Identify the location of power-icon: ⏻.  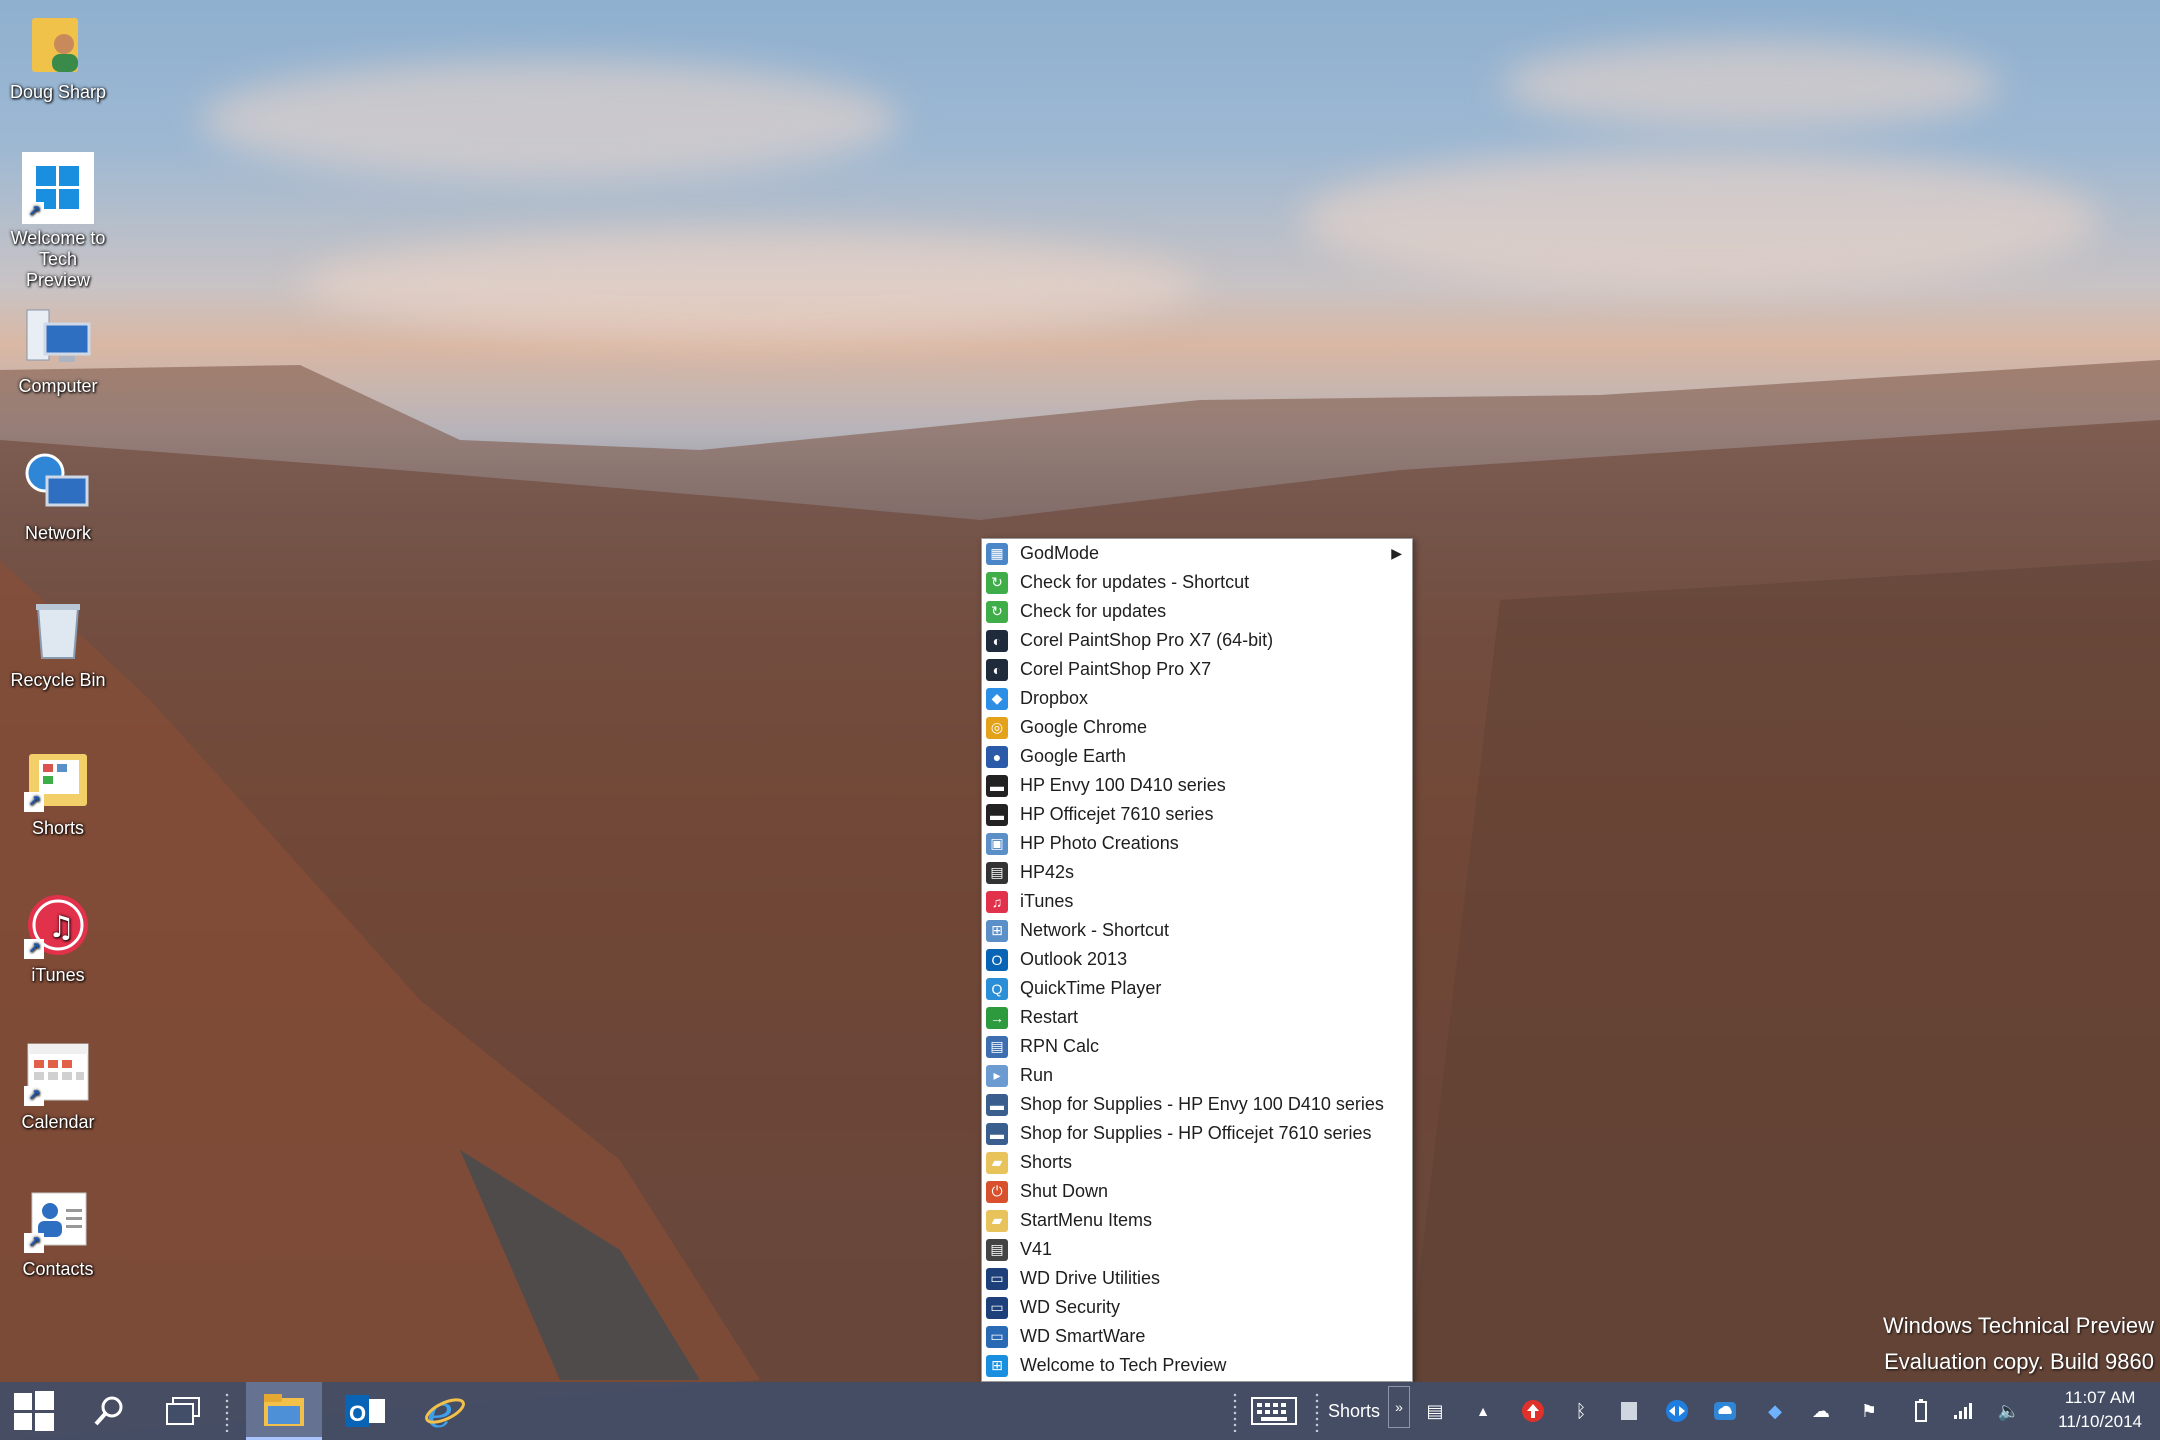
(997, 1191).